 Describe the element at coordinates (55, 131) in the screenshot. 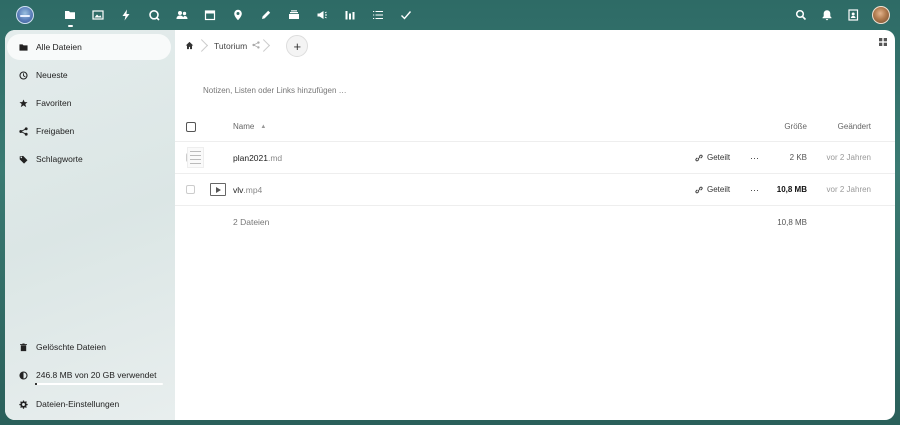

I see `sidebar-item-label: Freigaben` at that location.